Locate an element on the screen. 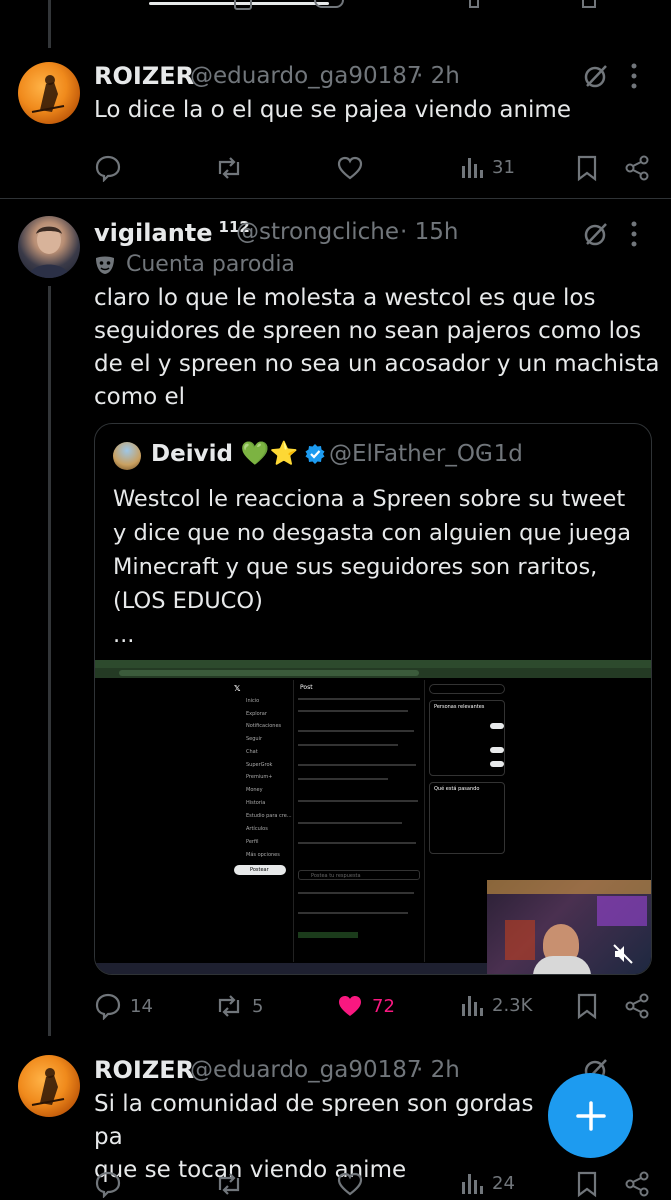 The width and height of the screenshot is (671, 1200). embedded-nav-item: Money is located at coordinates (254, 790).